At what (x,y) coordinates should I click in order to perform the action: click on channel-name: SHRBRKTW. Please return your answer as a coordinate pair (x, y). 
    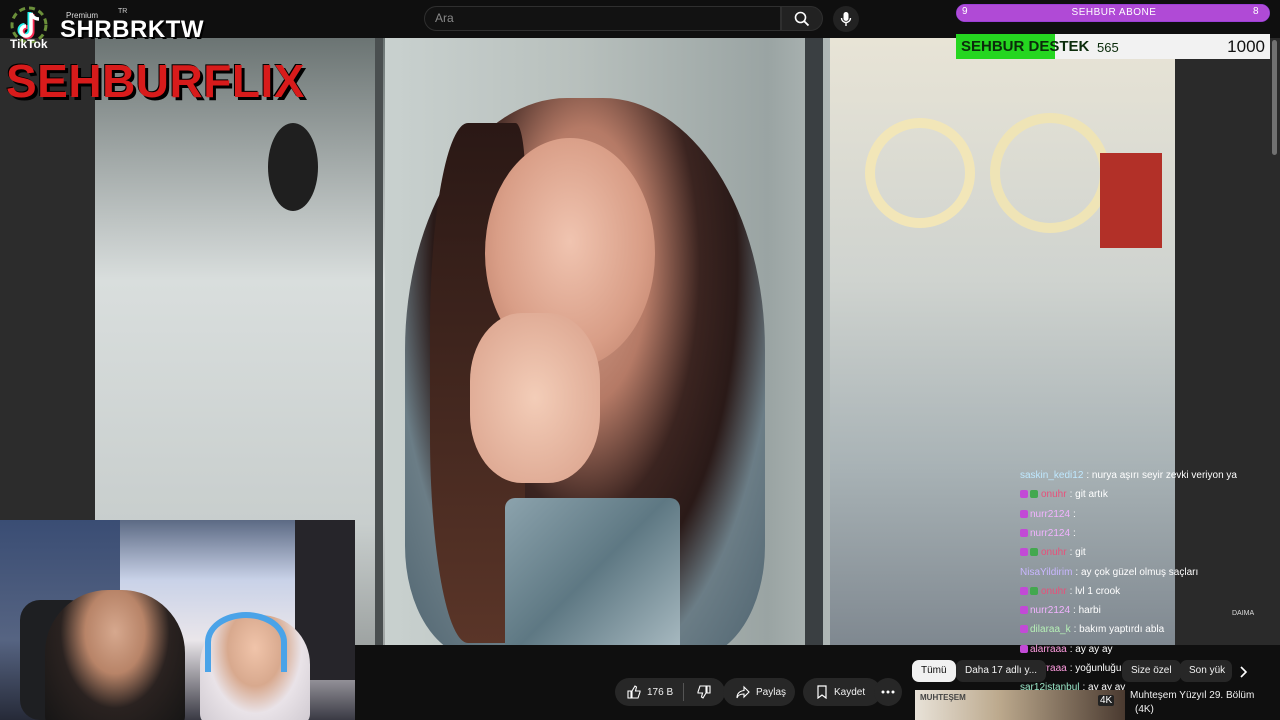
    Looking at the image, I should click on (132, 29).